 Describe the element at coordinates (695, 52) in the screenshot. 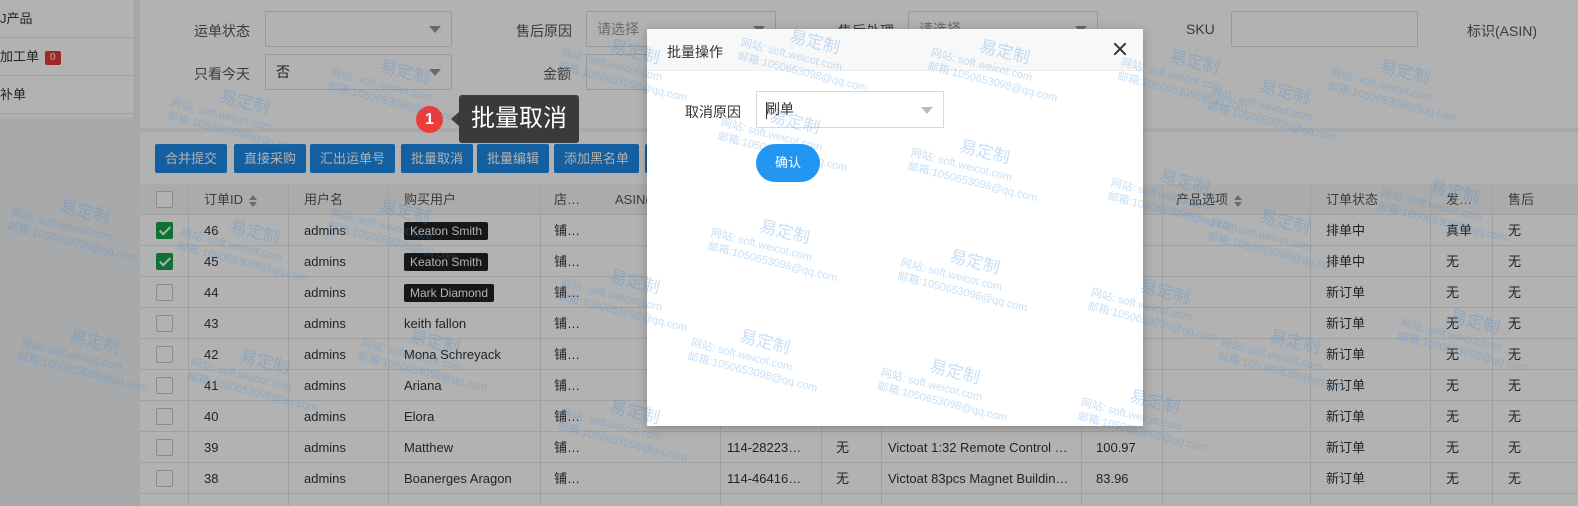

I see `dialog-title: 批量操作` at that location.